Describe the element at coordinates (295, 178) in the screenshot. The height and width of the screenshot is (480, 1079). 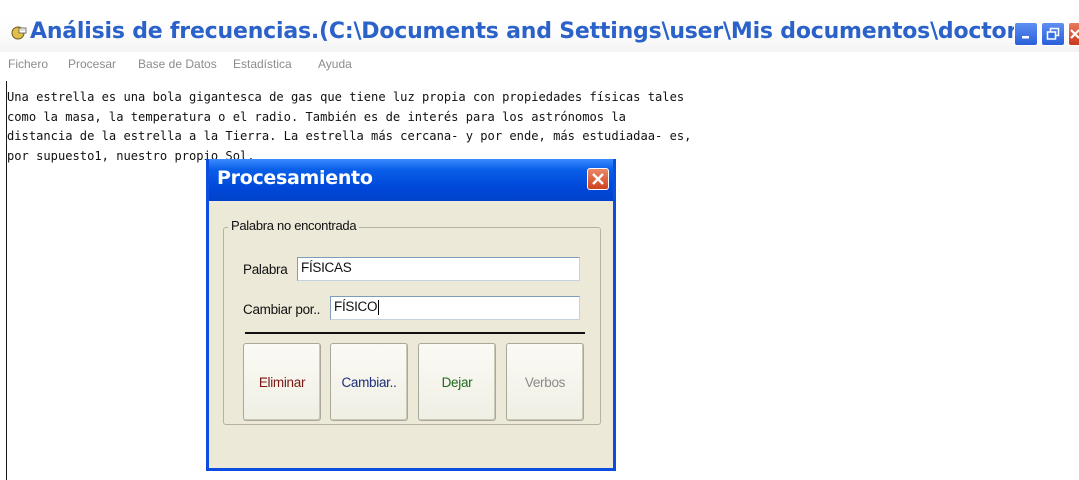
I see `dialog-title: Procesamiento` at that location.